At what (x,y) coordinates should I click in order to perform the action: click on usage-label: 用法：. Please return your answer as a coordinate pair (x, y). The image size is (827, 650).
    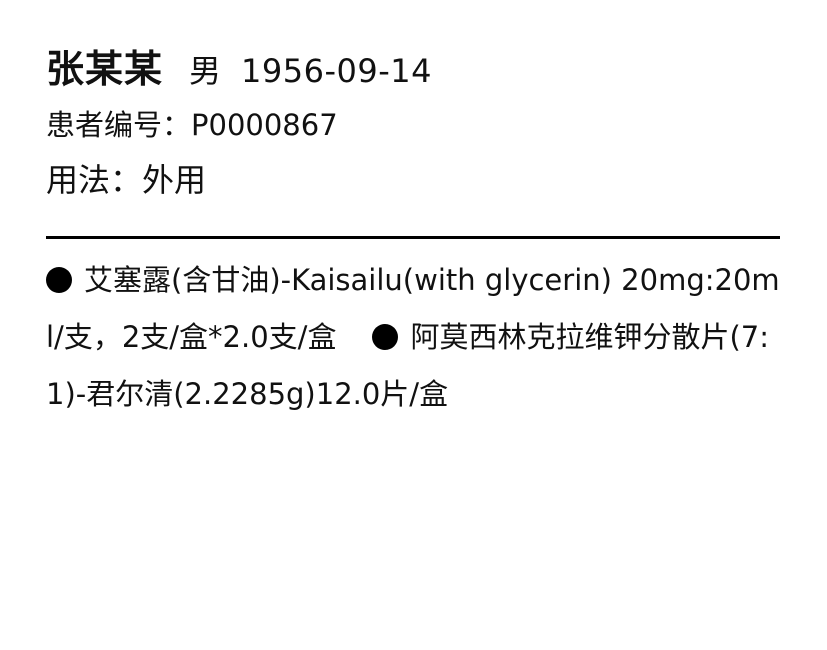
    Looking at the image, I should click on (94, 180).